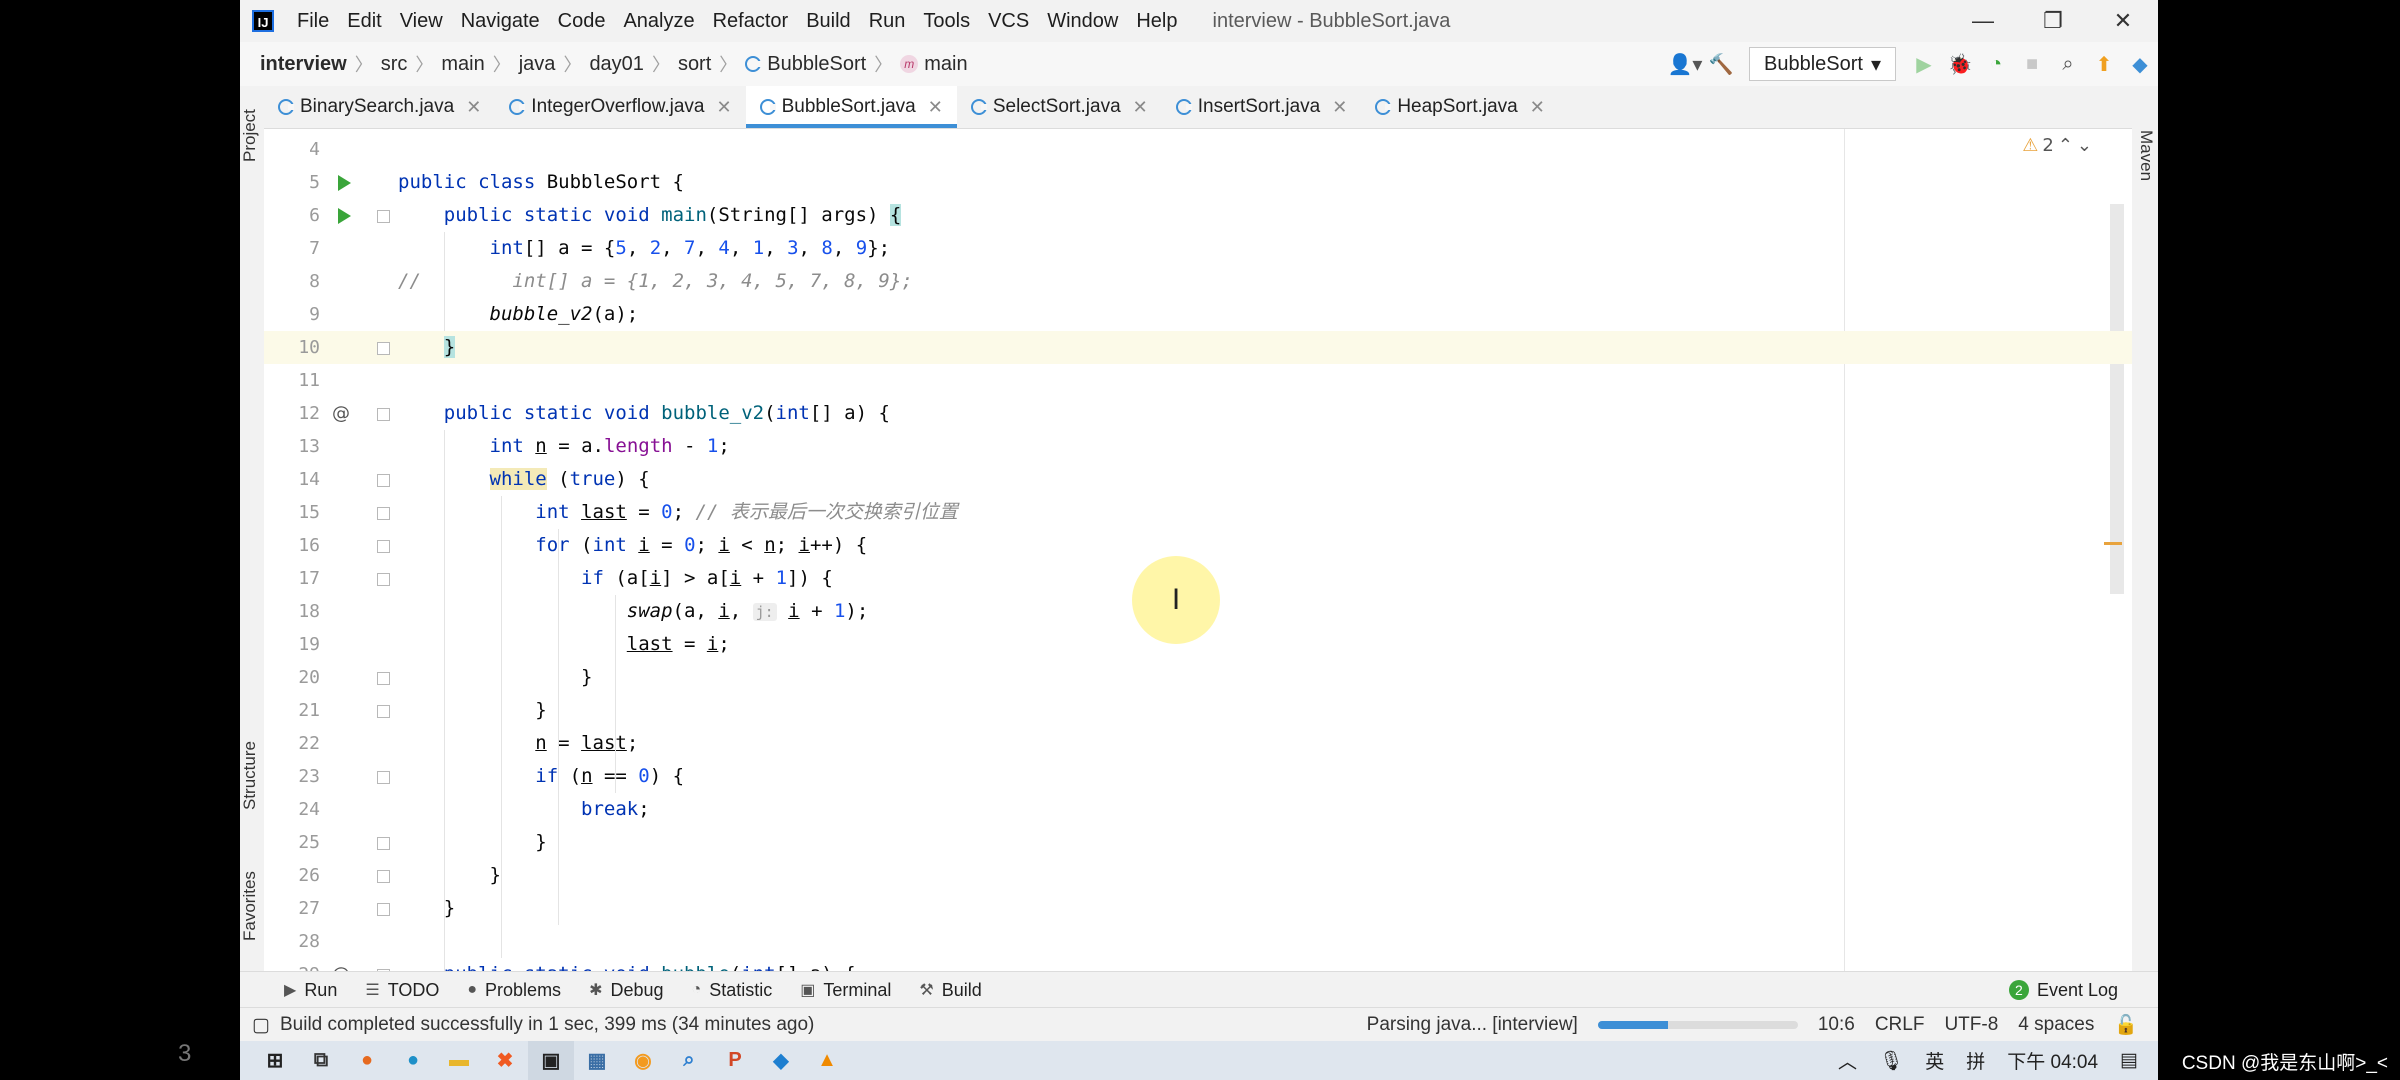 The image size is (2400, 1080). What do you see at coordinates (1198, 743) in the screenshot?
I see `code-line: 22 n = last;` at bounding box center [1198, 743].